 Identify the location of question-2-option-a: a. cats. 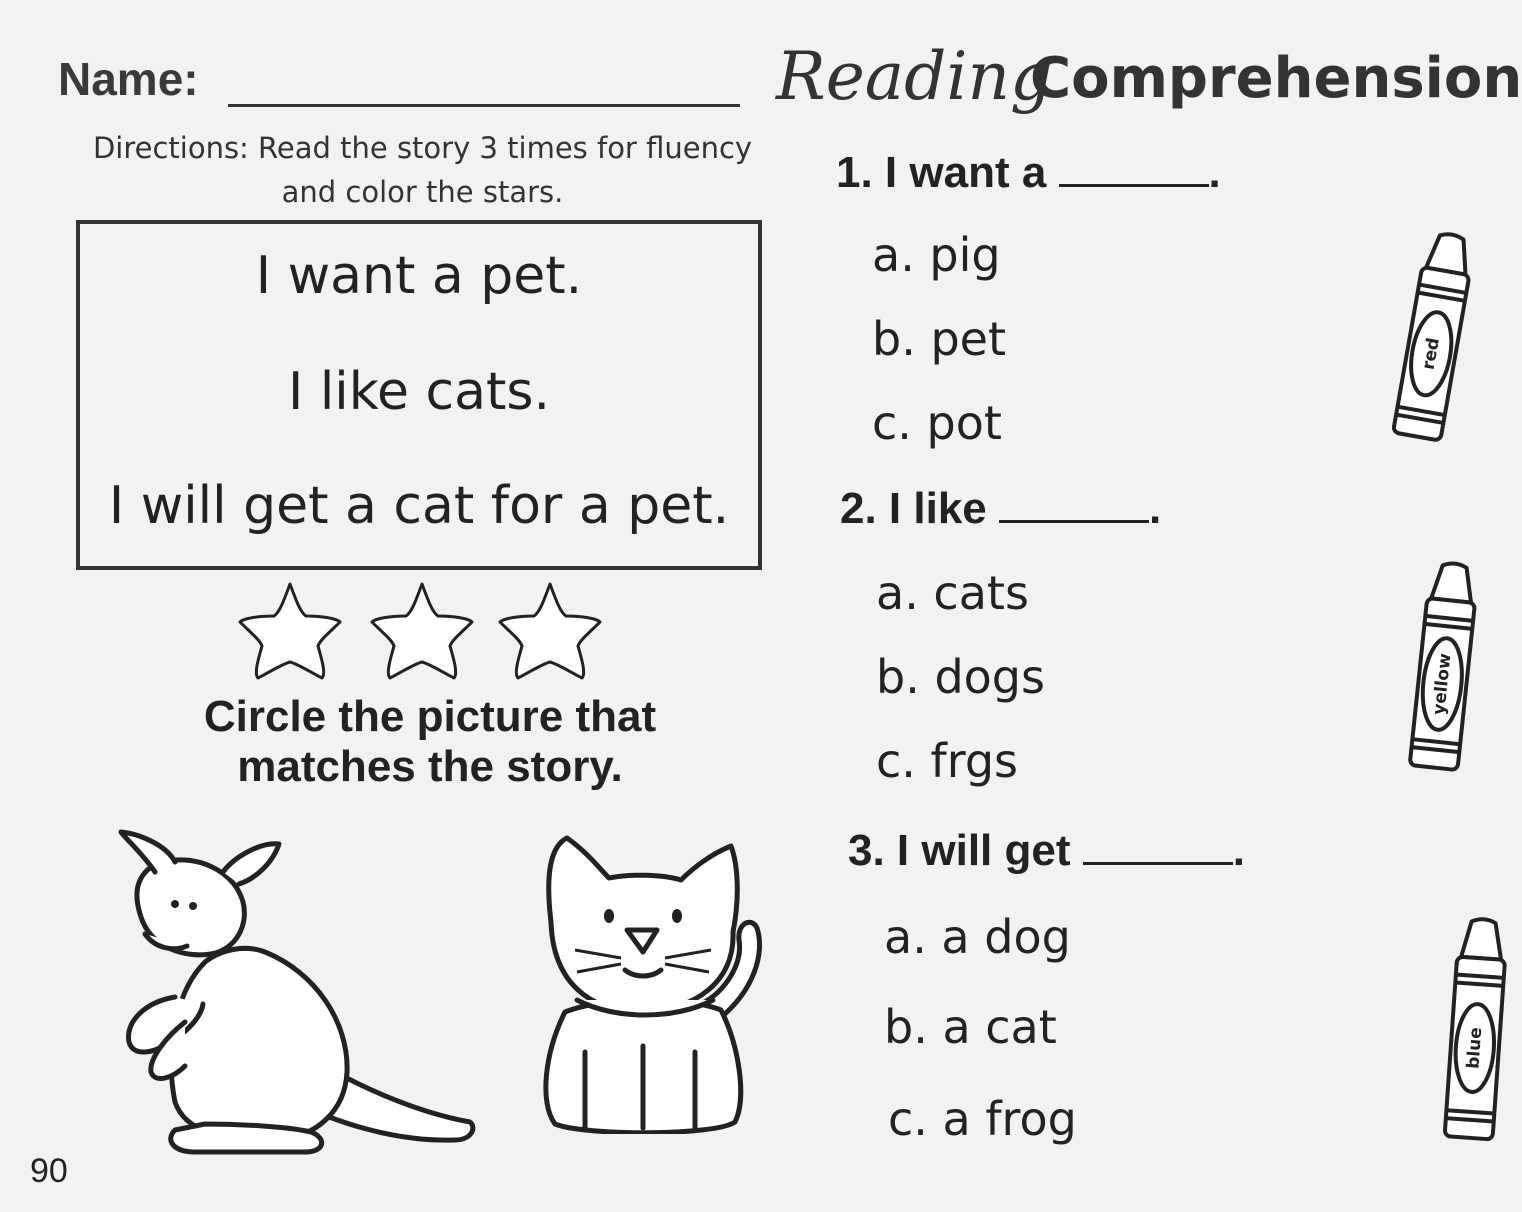
(952, 593).